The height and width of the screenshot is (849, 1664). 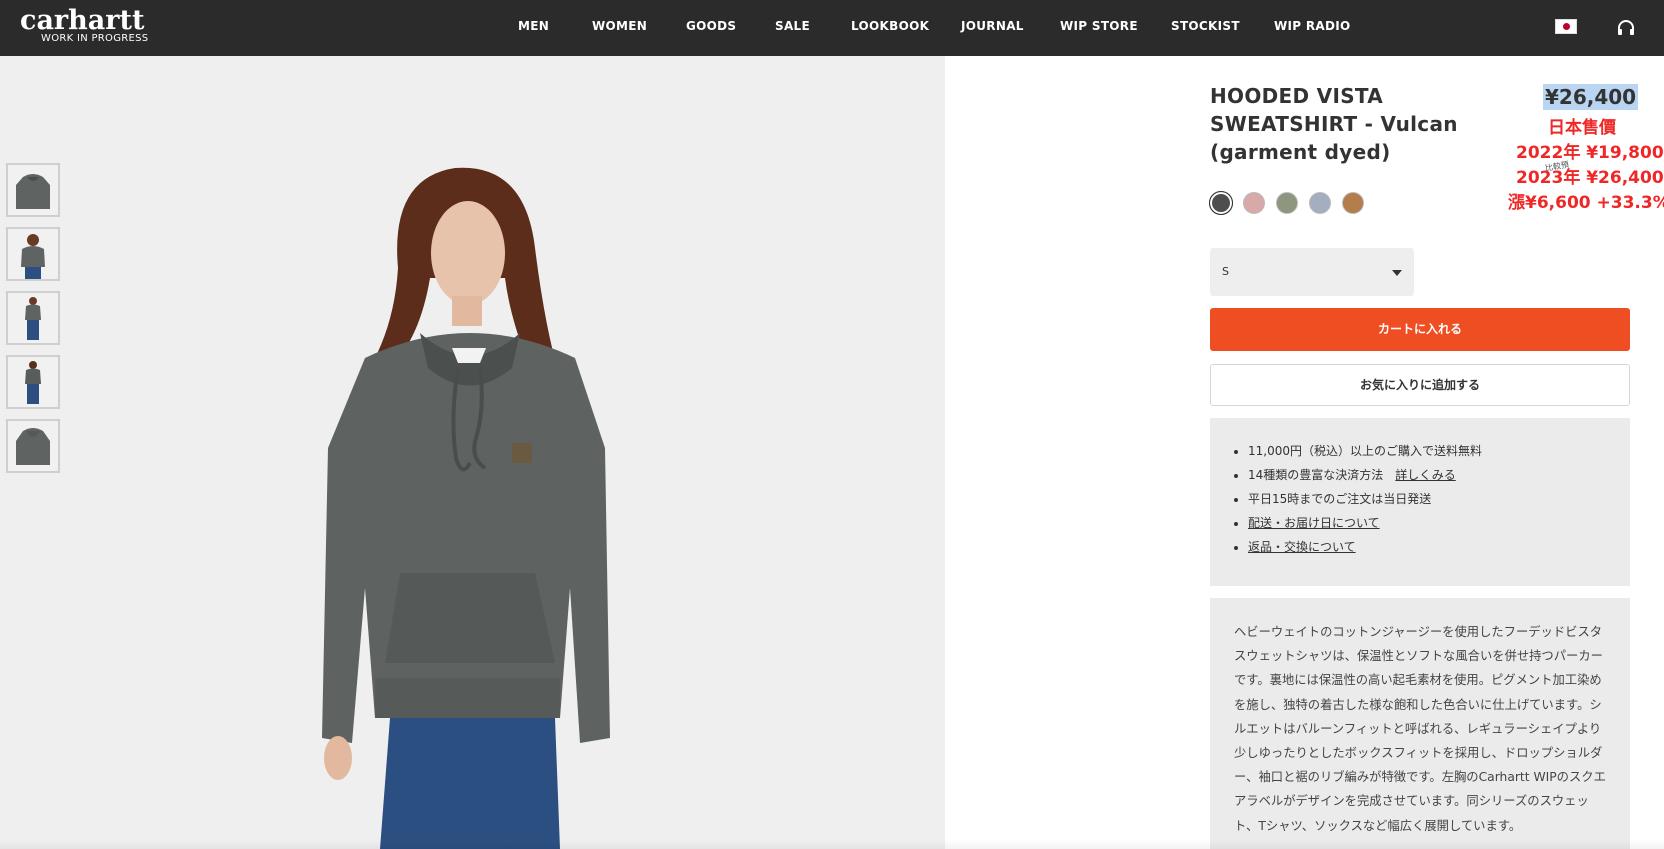 I want to click on size-value: S, so click(x=1225, y=271).